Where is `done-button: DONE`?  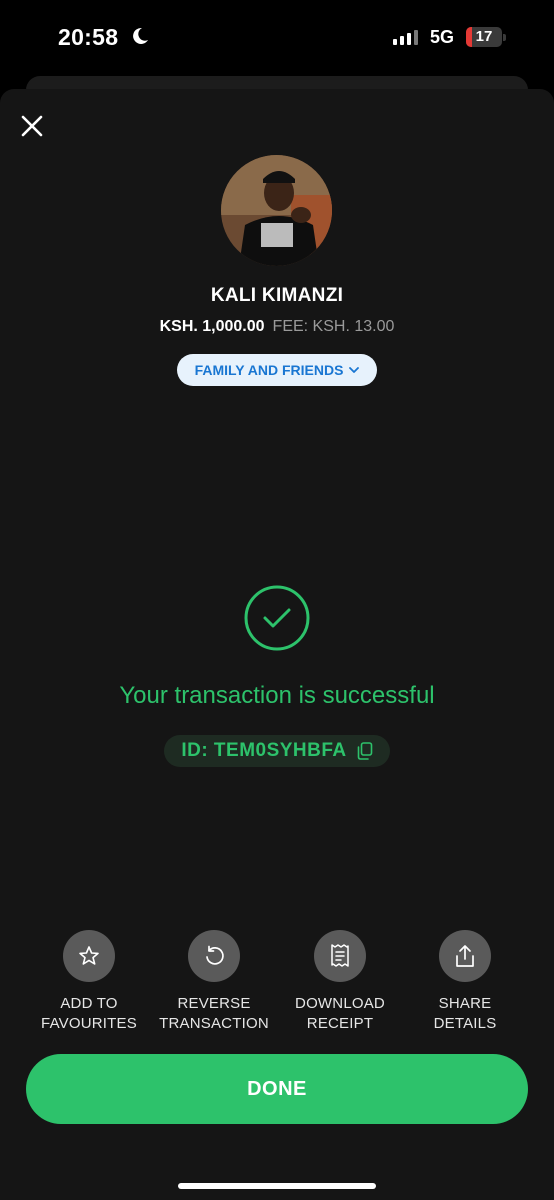
done-button: DONE is located at coordinates (277, 1089).